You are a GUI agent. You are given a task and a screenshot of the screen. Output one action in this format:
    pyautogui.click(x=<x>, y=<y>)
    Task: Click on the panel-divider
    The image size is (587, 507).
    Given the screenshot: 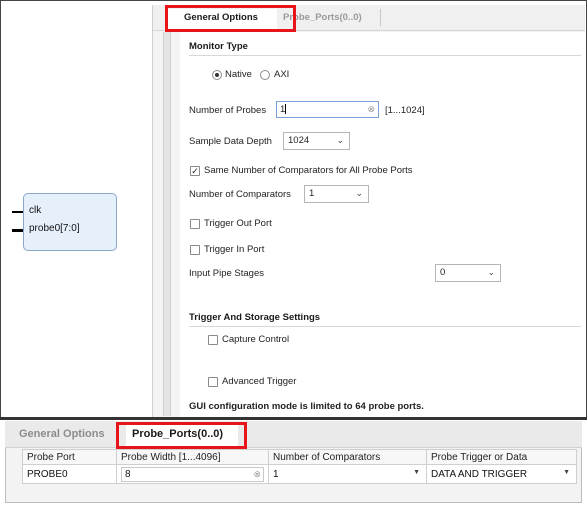 What is the action you would take?
    pyautogui.click(x=293, y=418)
    